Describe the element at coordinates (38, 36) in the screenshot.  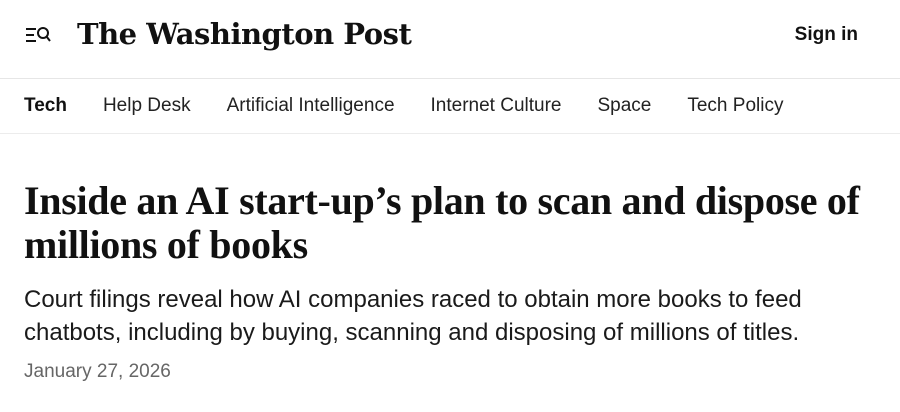
I see `menu-search-icon` at that location.